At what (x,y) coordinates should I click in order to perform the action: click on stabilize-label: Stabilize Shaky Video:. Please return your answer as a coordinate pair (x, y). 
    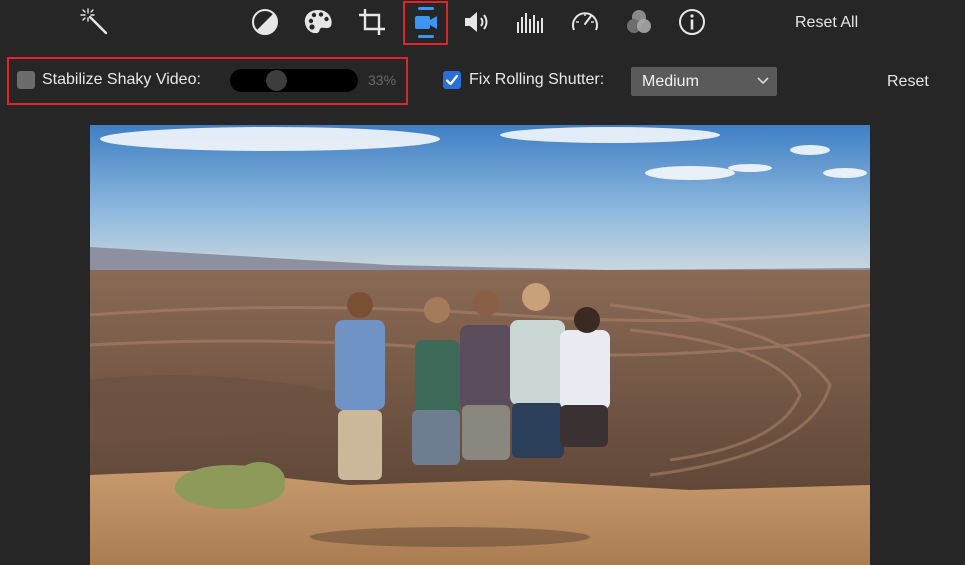
    Looking at the image, I should click on (121, 79).